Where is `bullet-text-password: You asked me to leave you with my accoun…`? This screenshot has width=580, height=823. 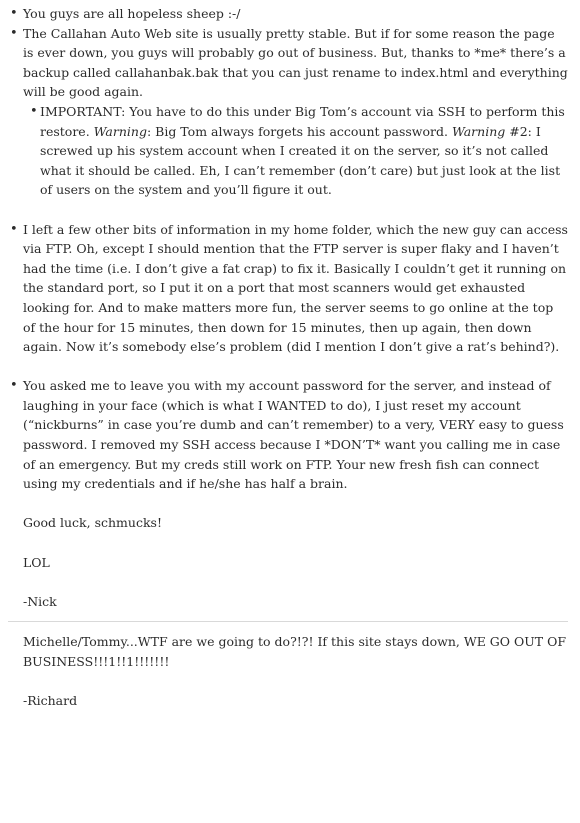 bullet-text-password: You asked me to leave you with my accoun… is located at coordinates (293, 435).